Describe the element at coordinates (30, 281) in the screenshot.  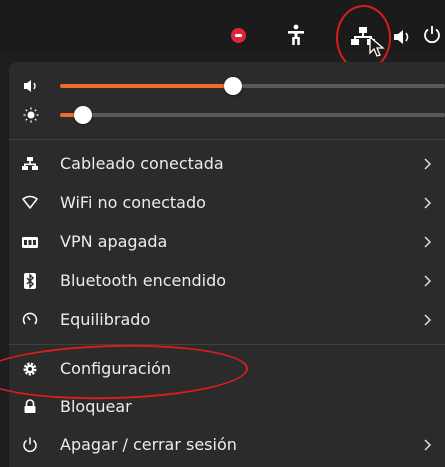
I see `bluetooth-icon` at that location.